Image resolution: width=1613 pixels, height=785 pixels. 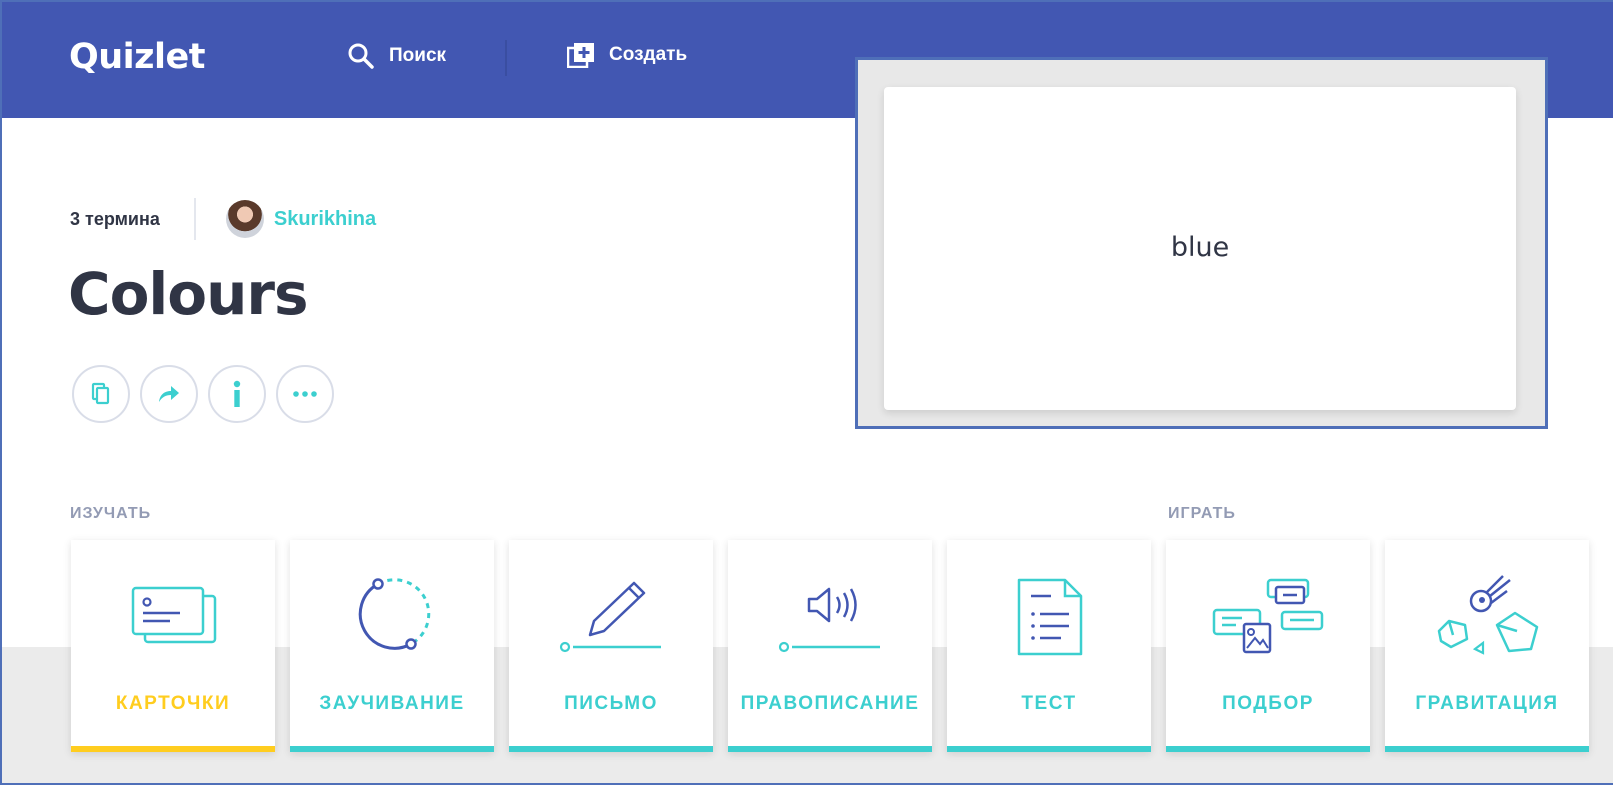 I want to click on share-button, so click(x=169, y=394).